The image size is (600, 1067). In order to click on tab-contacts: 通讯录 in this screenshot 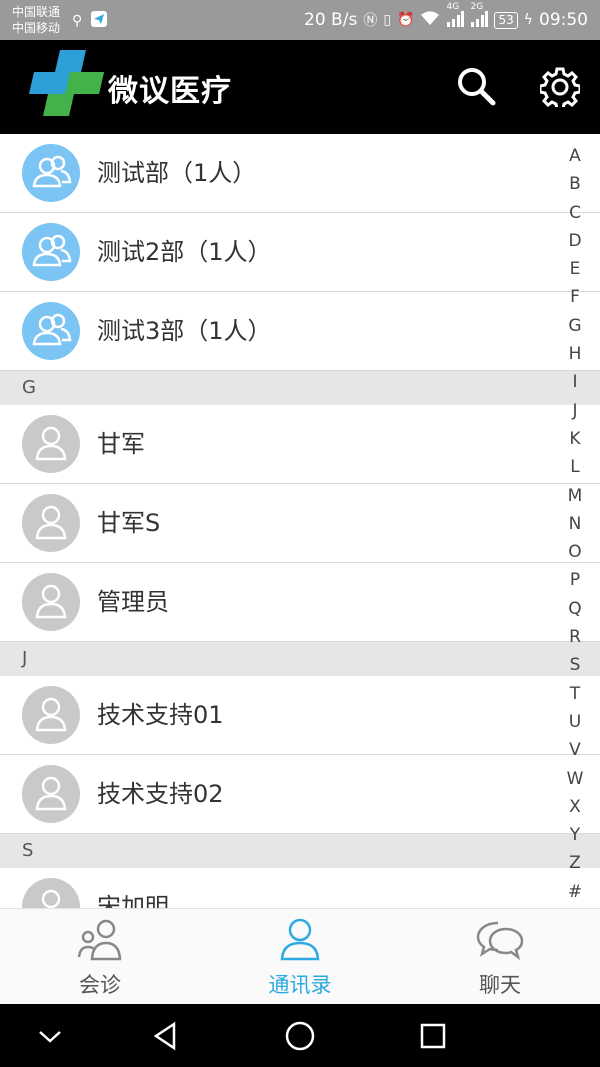, I will do `click(300, 957)`.